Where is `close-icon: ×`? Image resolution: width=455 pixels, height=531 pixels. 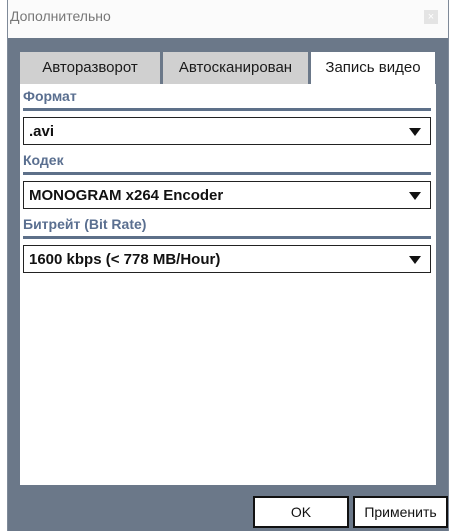 close-icon: × is located at coordinates (431, 17).